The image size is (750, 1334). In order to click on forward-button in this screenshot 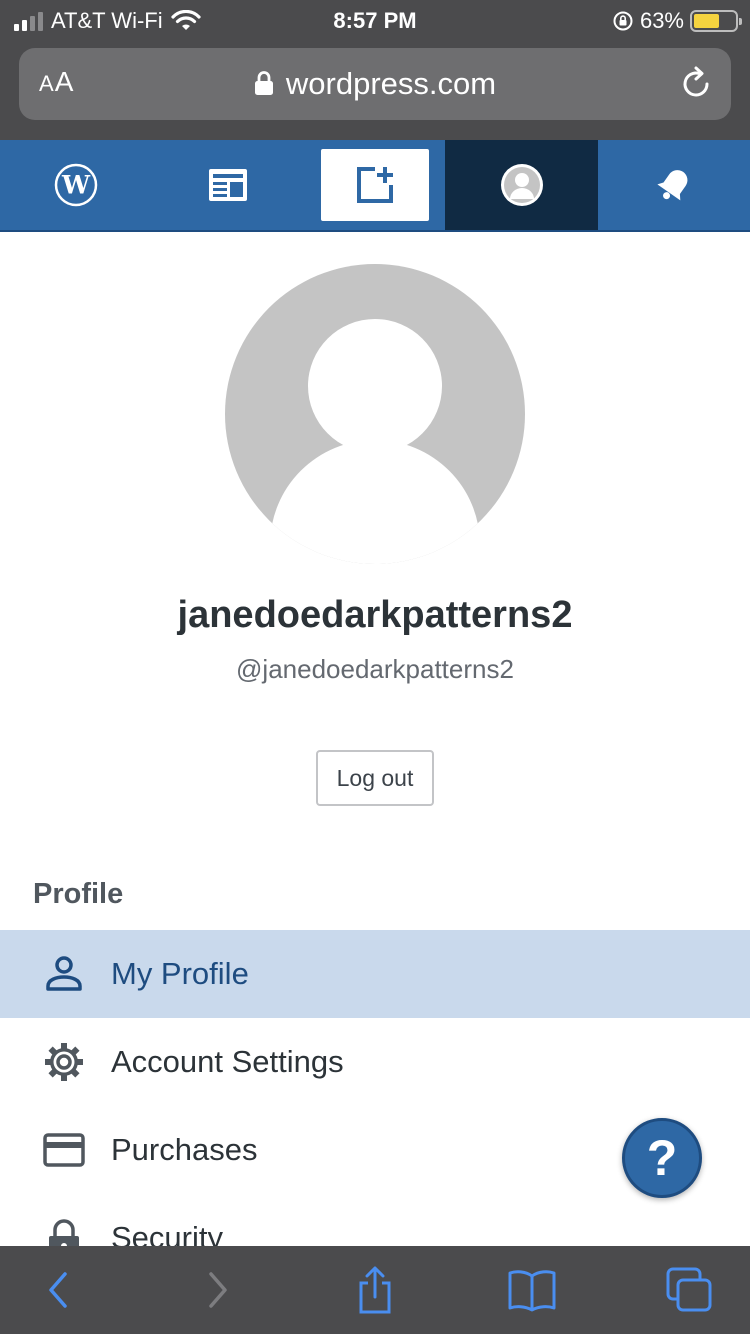, I will do `click(218, 1290)`.